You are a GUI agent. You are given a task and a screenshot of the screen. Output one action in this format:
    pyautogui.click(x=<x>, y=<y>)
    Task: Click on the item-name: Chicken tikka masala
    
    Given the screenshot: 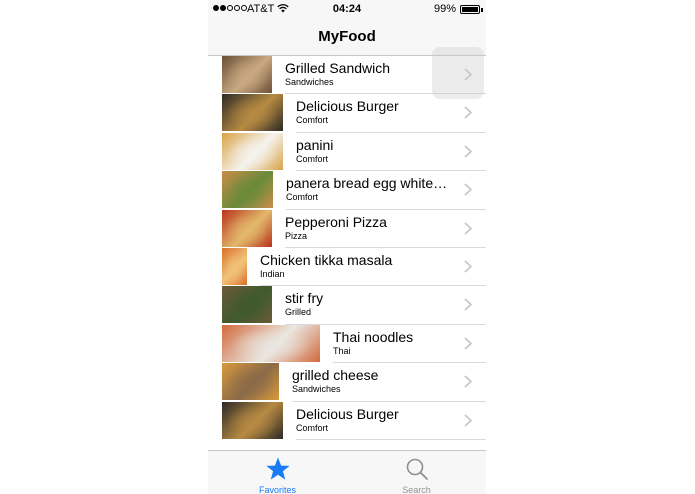 What is the action you would take?
    pyautogui.click(x=326, y=259)
    